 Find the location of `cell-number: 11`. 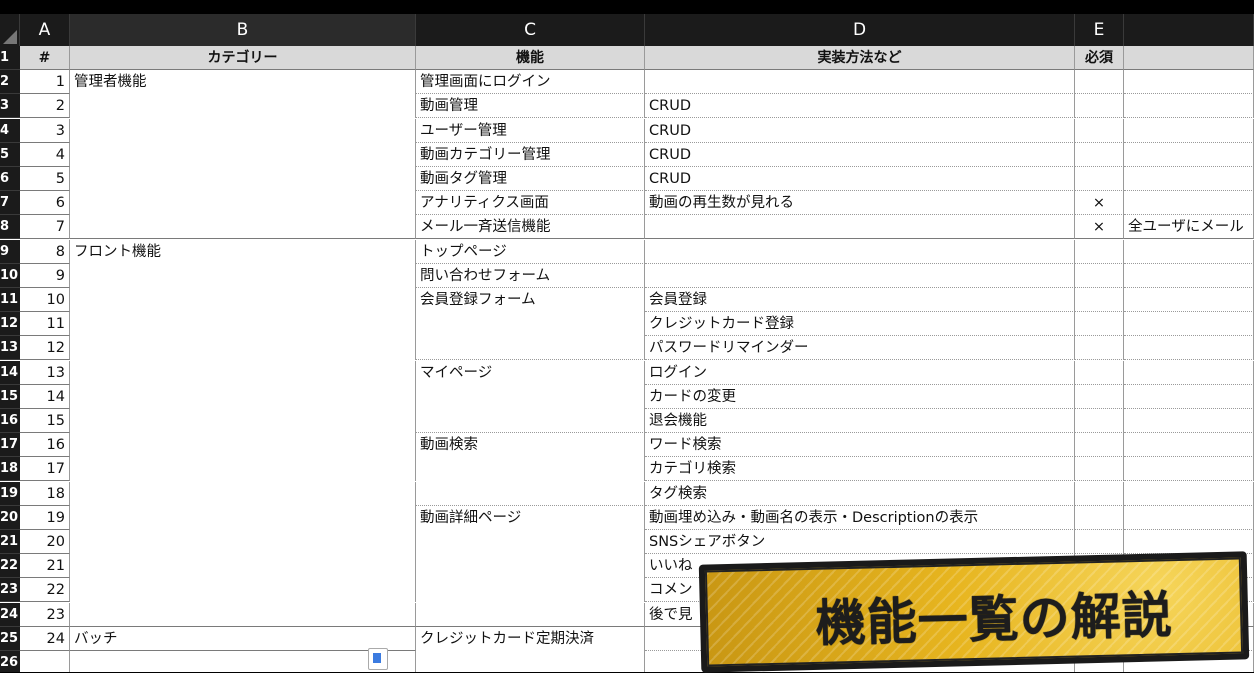

cell-number: 11 is located at coordinates (45, 324).